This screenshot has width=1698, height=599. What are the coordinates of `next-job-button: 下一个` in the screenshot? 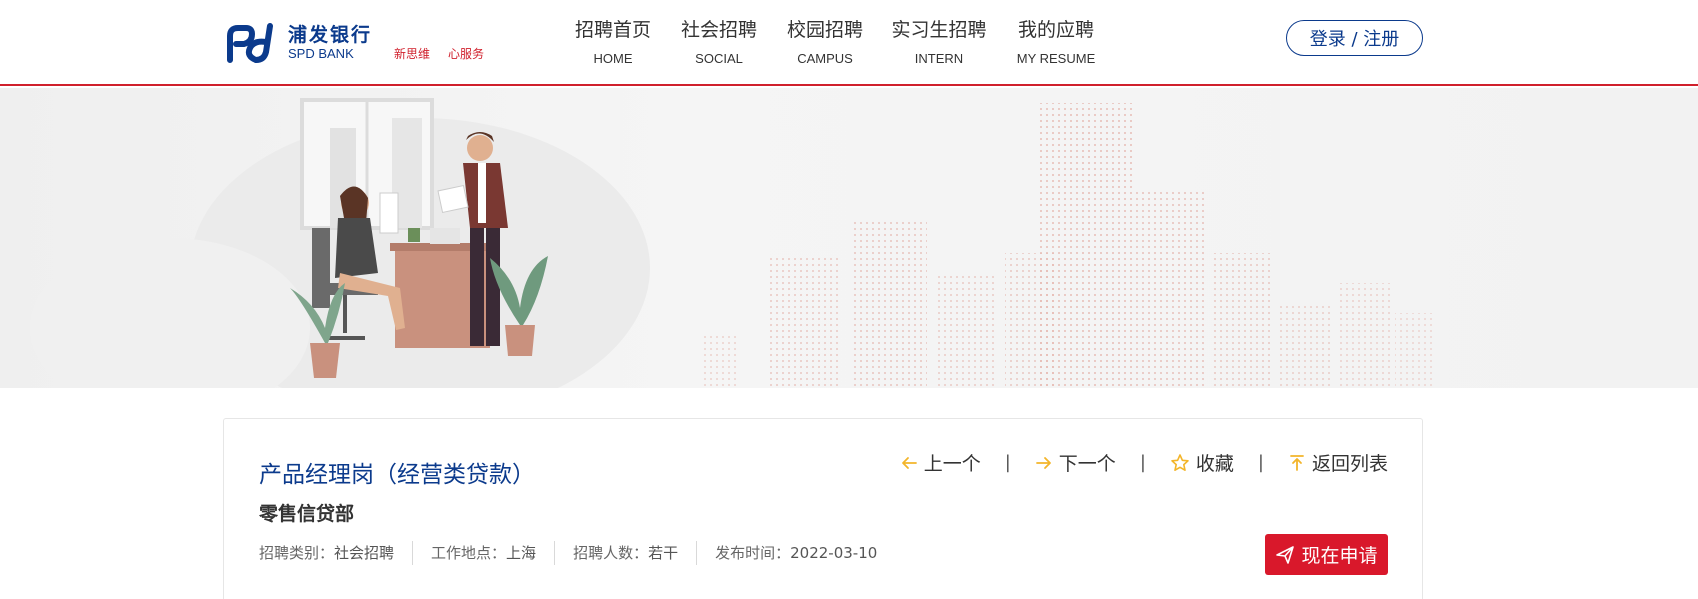 It's located at (1075, 462).